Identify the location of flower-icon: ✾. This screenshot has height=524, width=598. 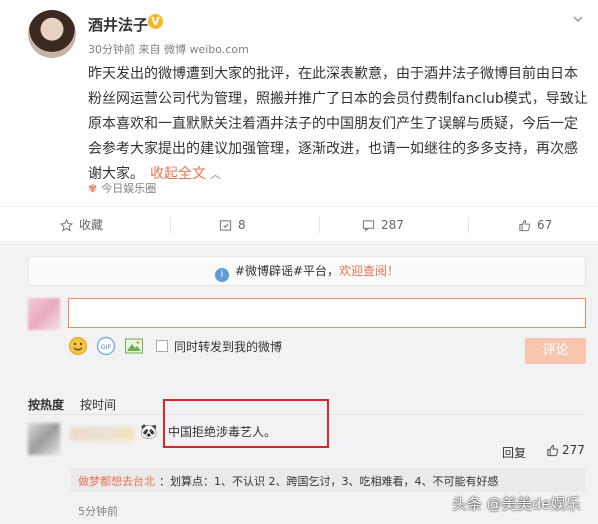
(93, 188).